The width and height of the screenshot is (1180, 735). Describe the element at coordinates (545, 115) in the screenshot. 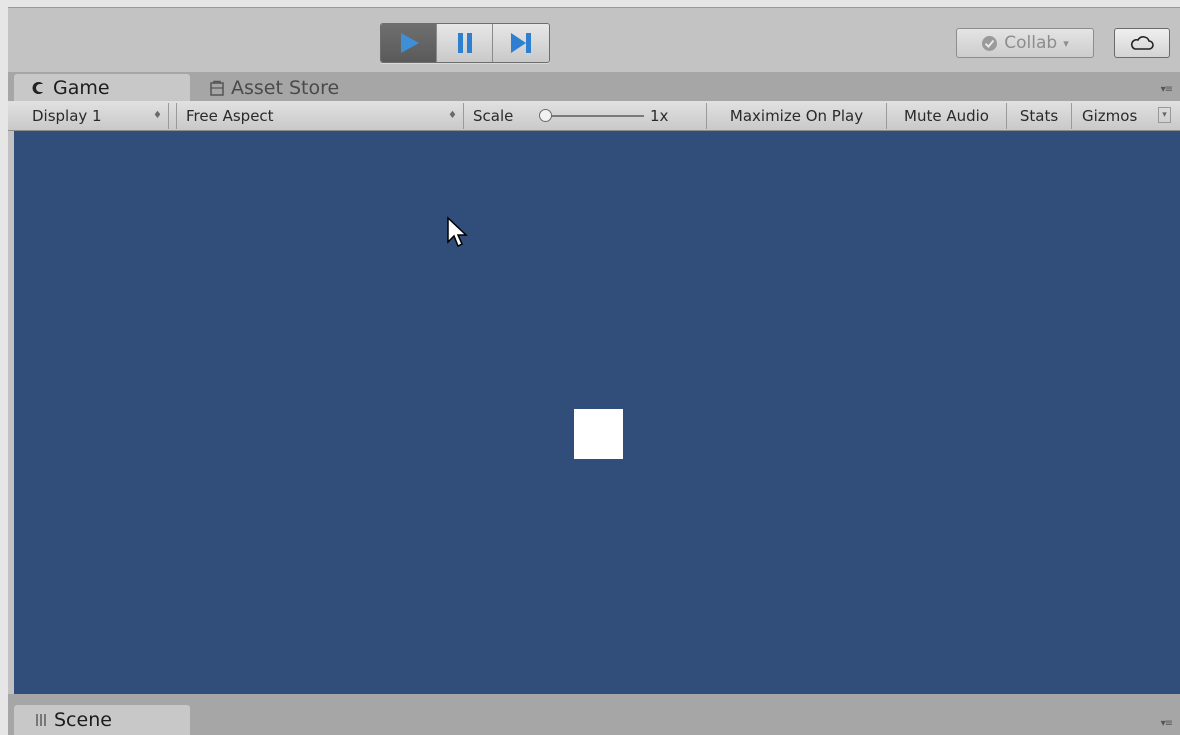

I see `scale-slider-thumb` at that location.